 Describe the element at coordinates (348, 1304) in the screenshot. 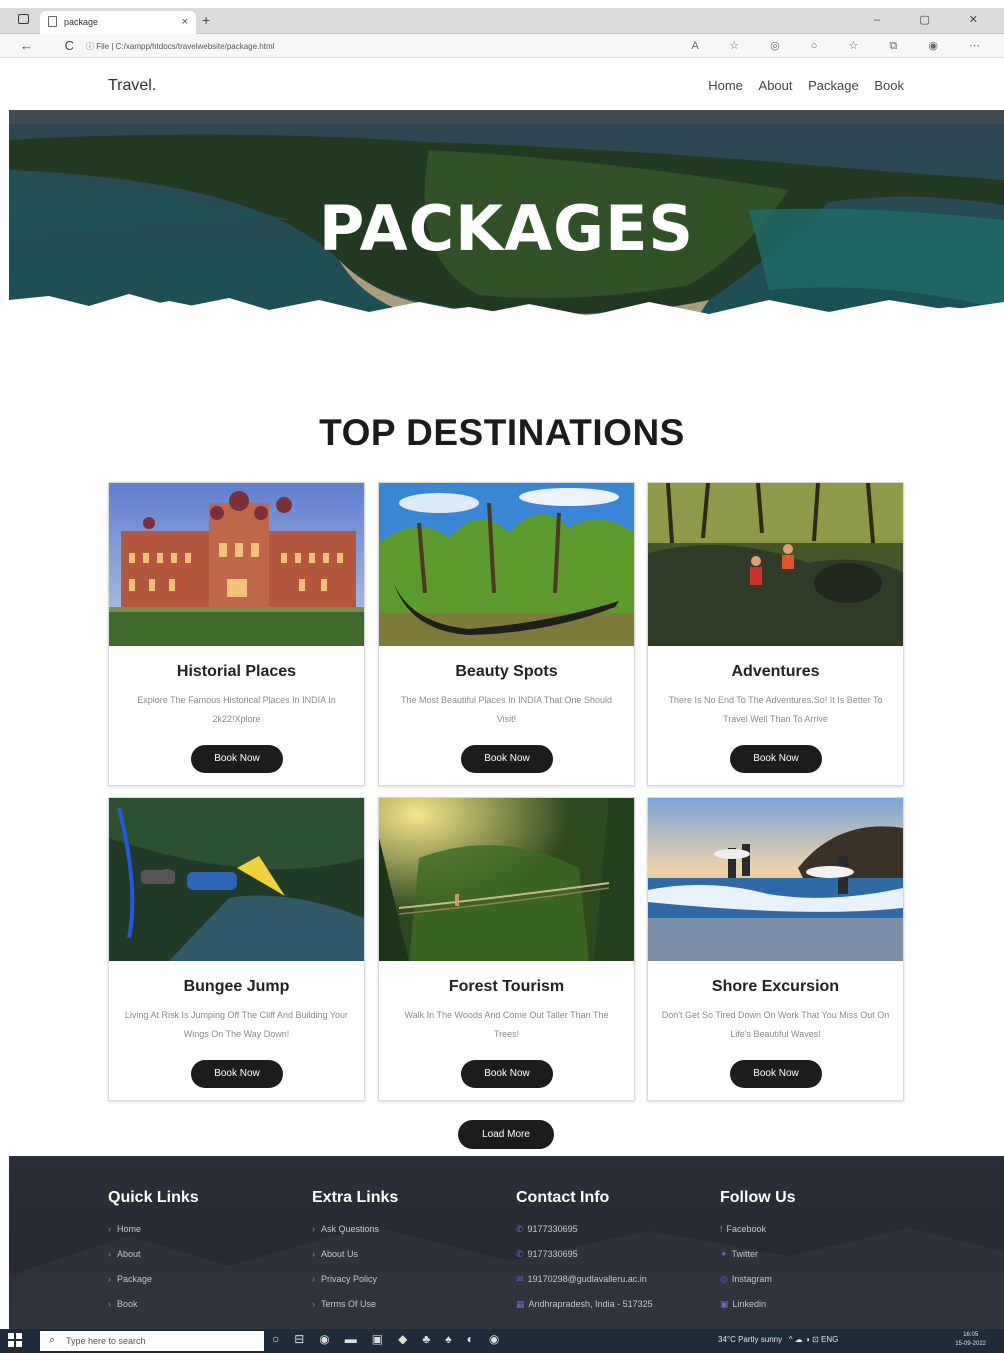

I see `link-label: Terms Of Use` at that location.